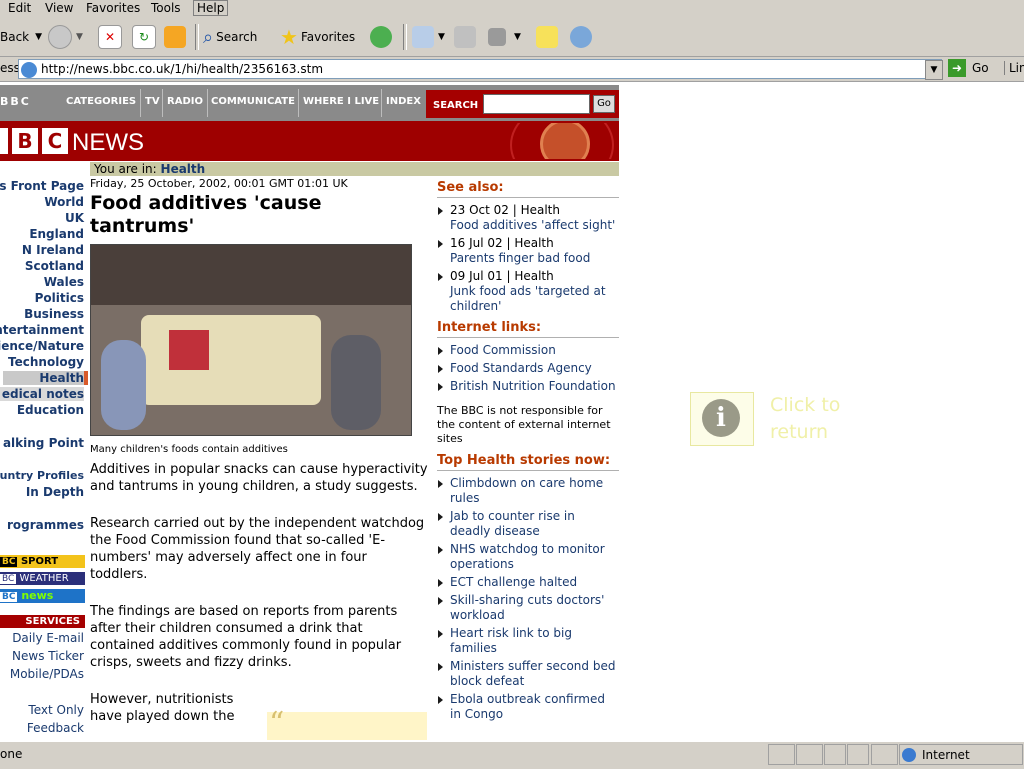  Describe the element at coordinates (19, 8) in the screenshot. I see `menu-edit: Edit` at that location.